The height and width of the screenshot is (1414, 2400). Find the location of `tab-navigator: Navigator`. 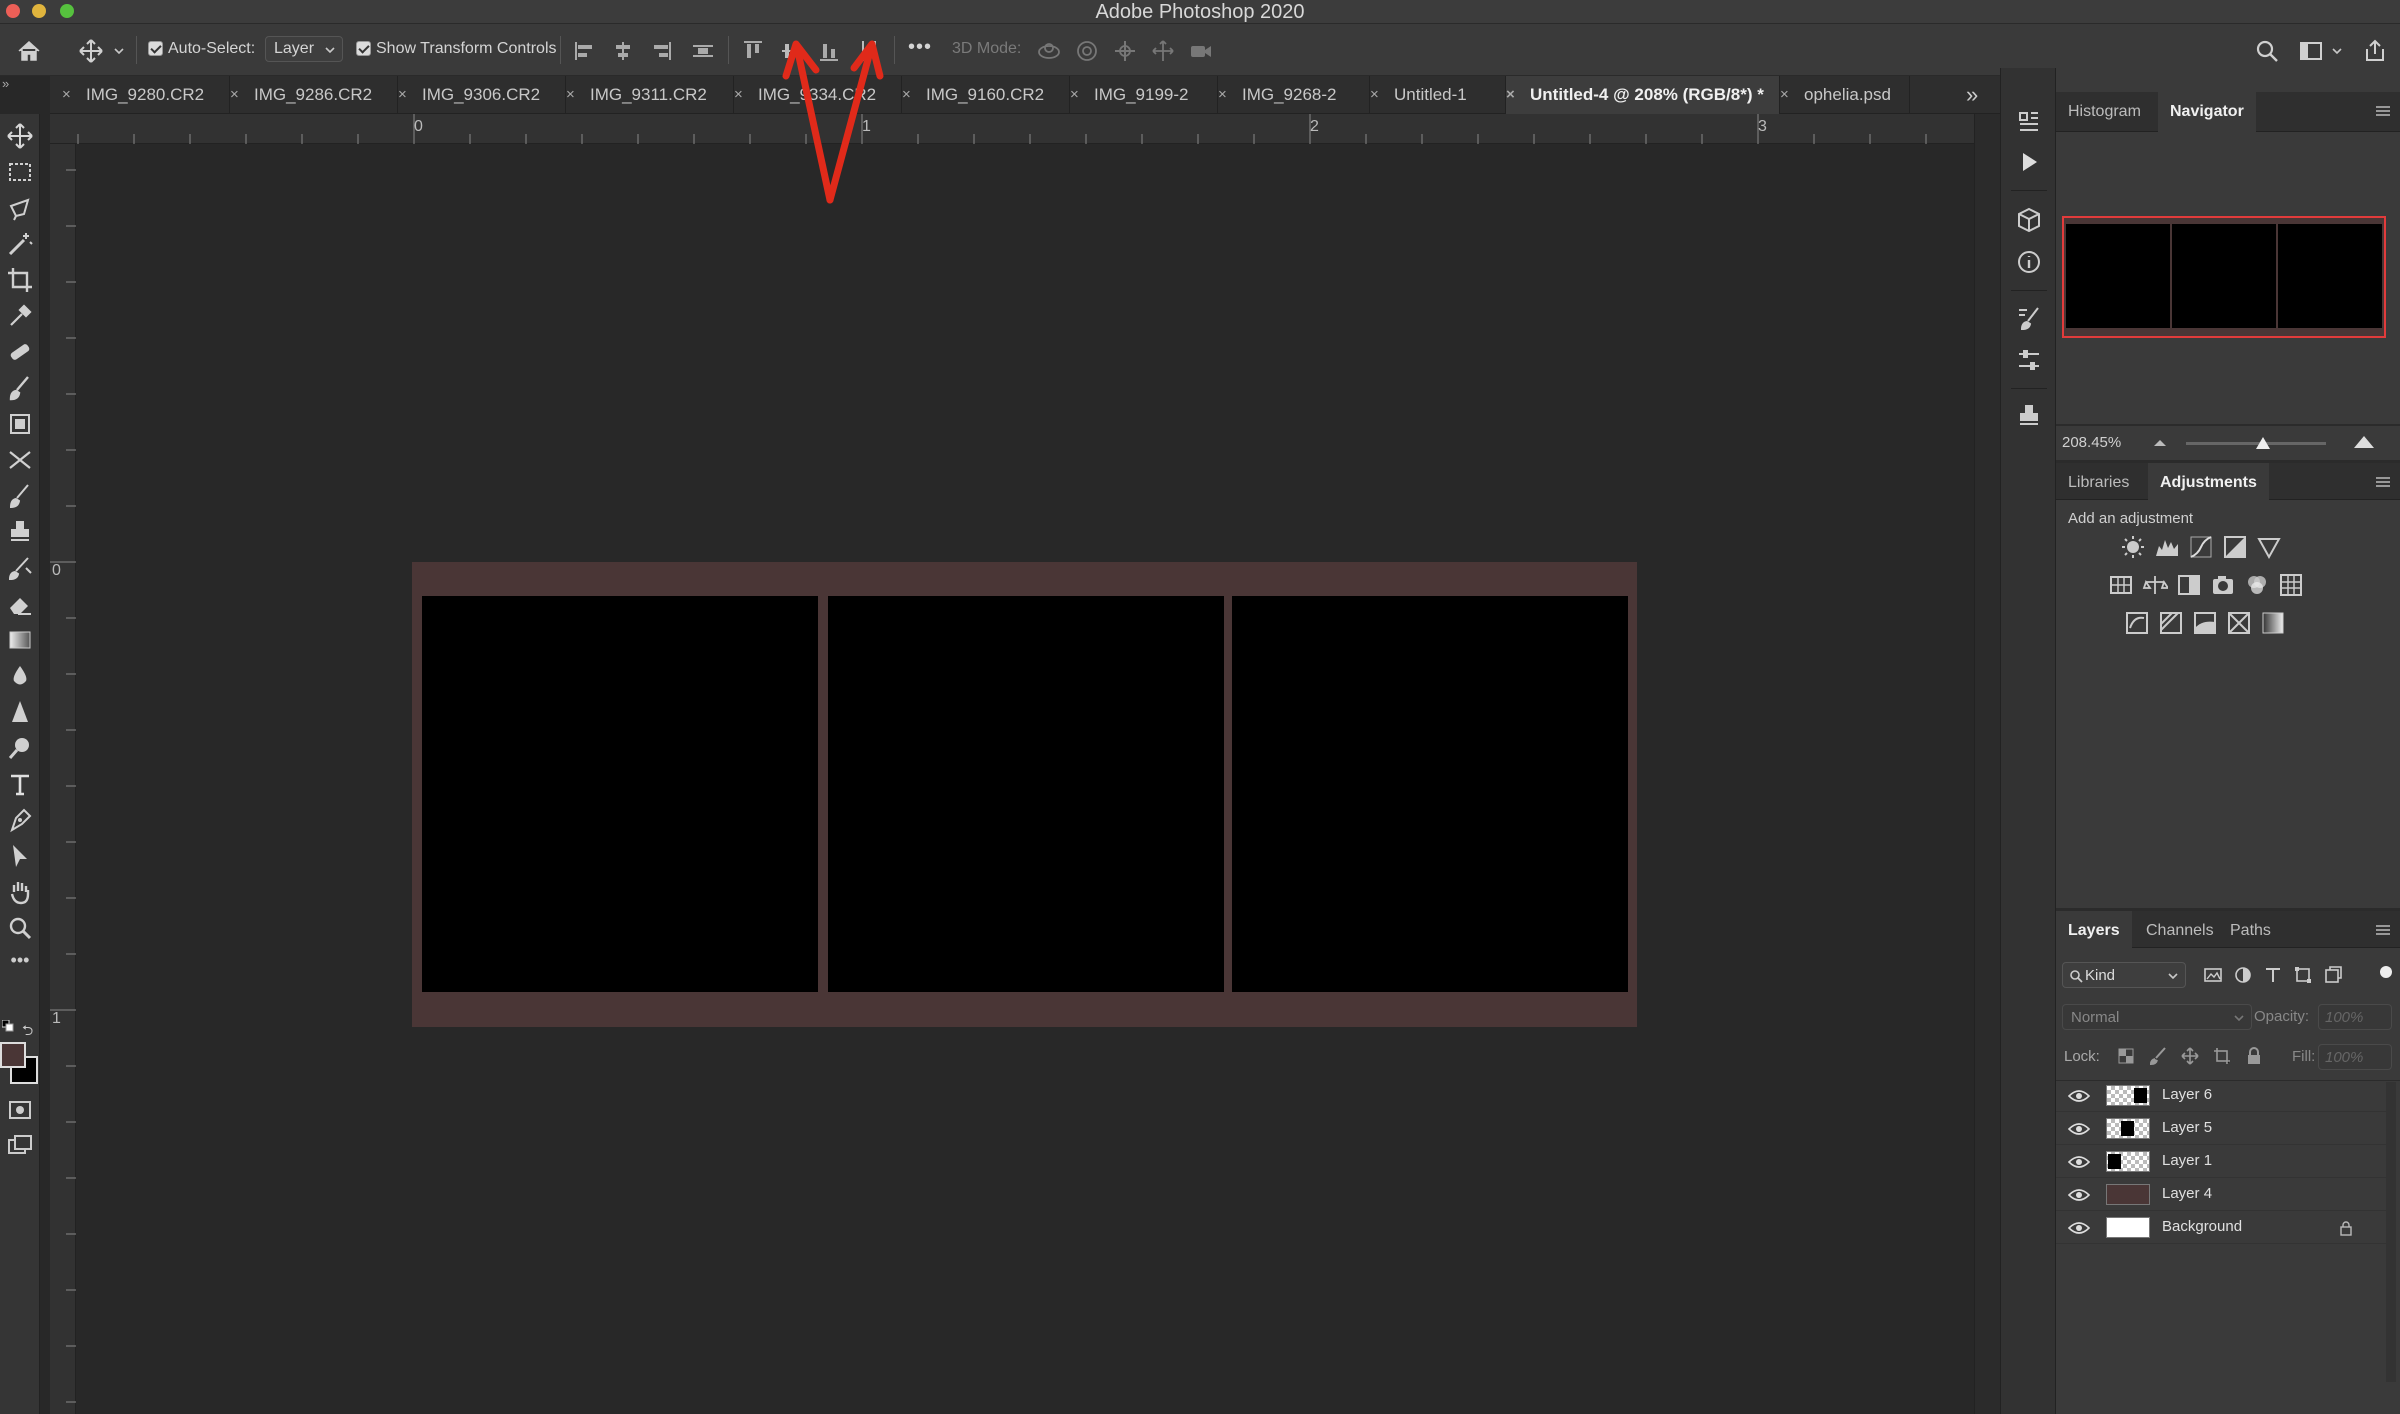

tab-navigator: Navigator is located at coordinates (2207, 112).